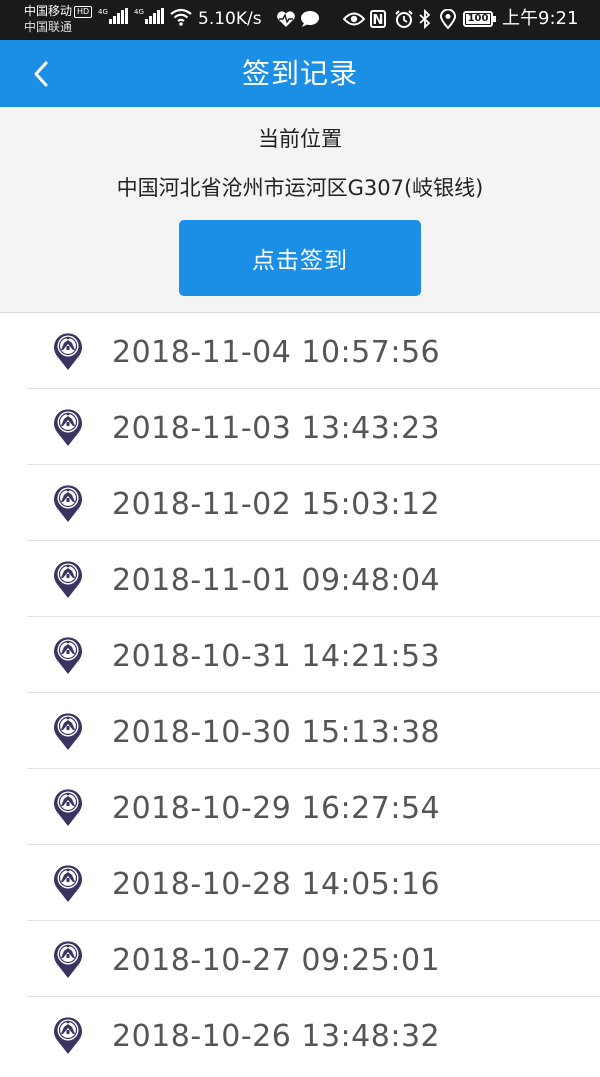 This screenshot has width=600, height=1077. I want to click on record-time: 2018-10-26 13:48:32, so click(276, 1036).